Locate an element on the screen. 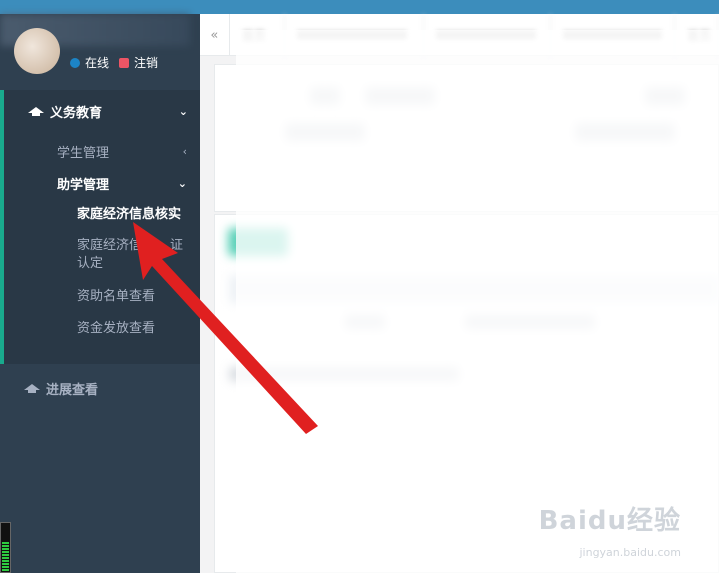 Image resolution: width=719 pixels, height=573 pixels. nav-progress: 进展查看 is located at coordinates (61, 388).